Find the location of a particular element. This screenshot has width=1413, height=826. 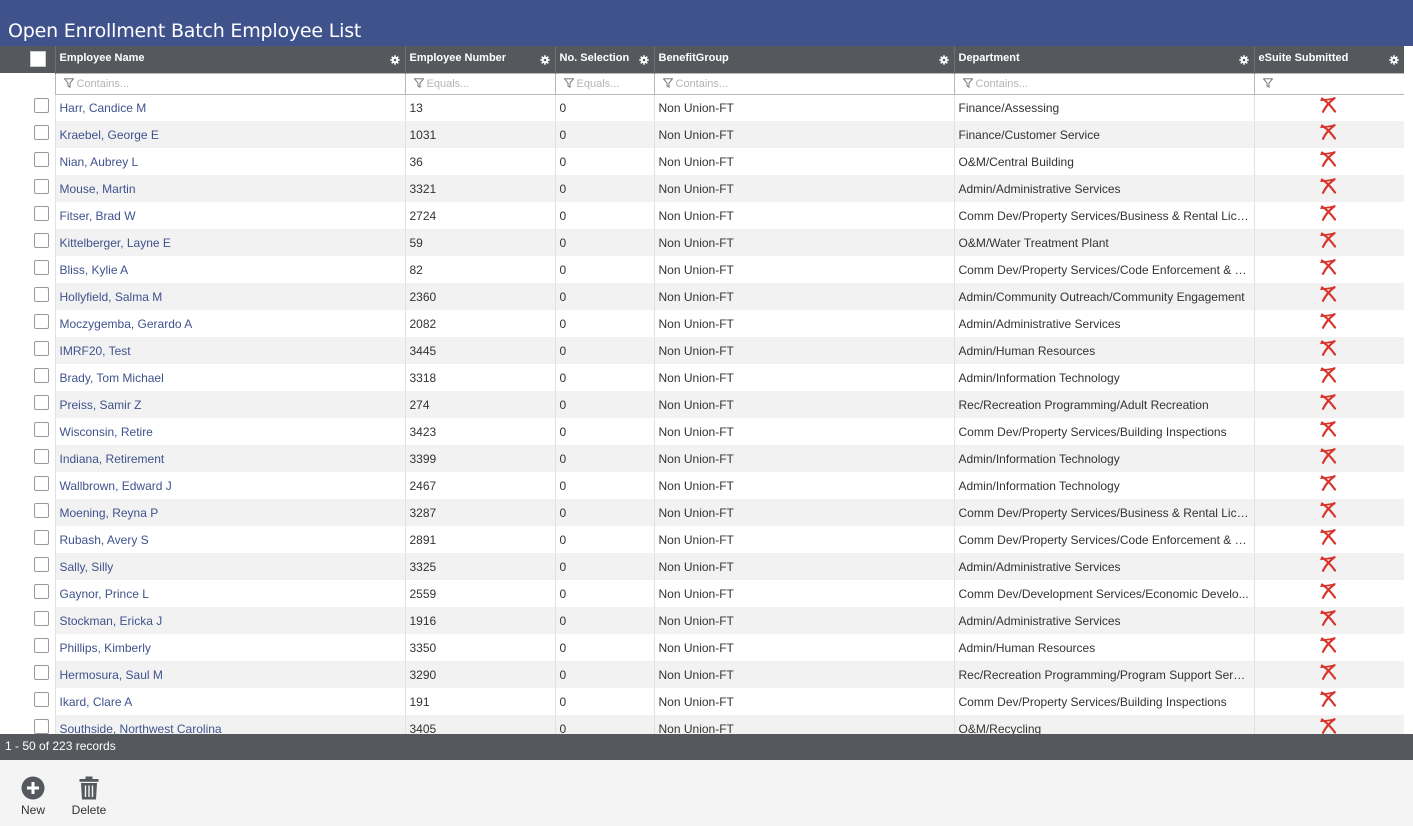

employee-name-cell: Fitser, Brad W is located at coordinates (229, 215).